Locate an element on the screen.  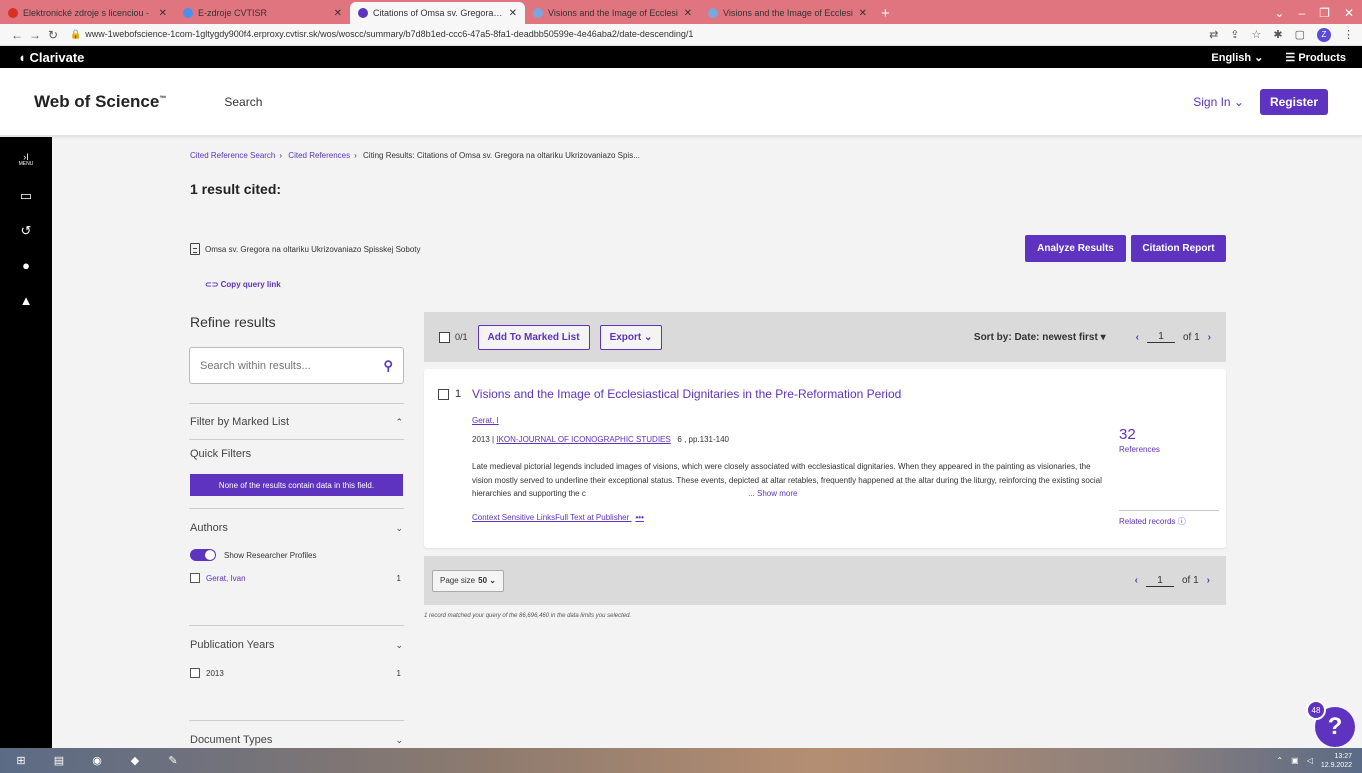
breadcrumb-cited-ref-search: Cited Reference Search is located at coordinates (232, 155).